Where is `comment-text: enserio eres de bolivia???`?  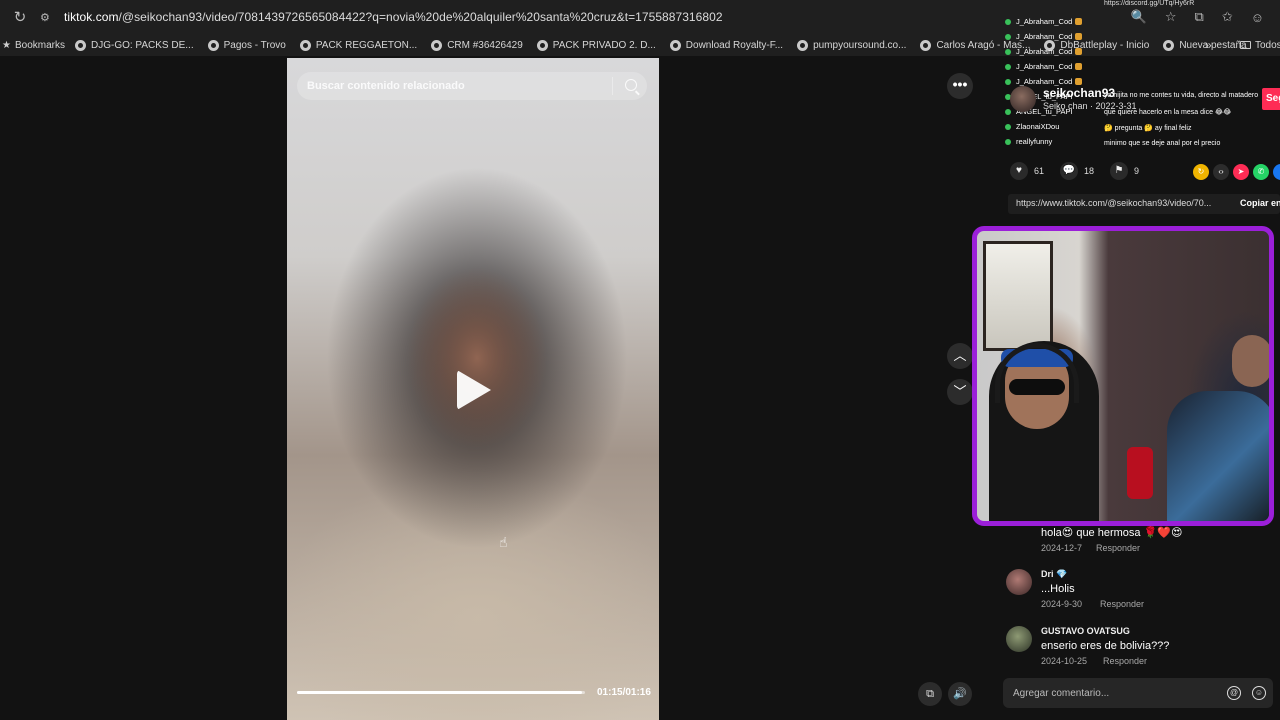
comment-text: enserio eres de bolivia??? is located at coordinates (1105, 646).